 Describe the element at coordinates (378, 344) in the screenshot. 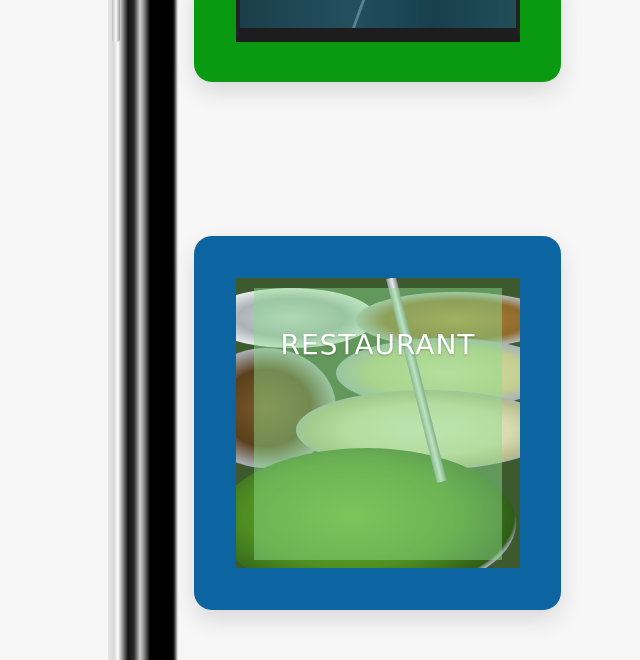

I see `card-title: RESTAURANT` at that location.